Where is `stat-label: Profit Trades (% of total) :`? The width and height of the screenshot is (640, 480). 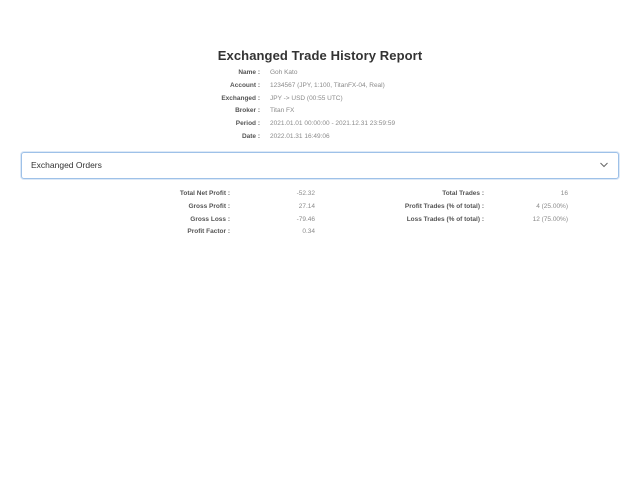 stat-label: Profit Trades (% of total) : is located at coordinates (444, 206).